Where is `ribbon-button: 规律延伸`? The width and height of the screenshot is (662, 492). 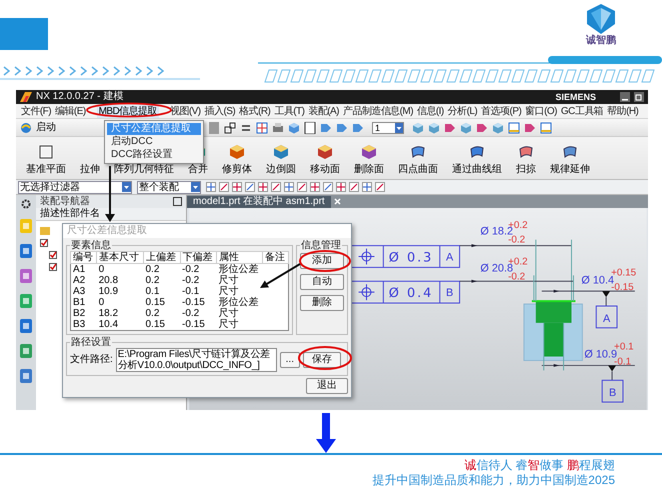
ribbon-button: 规律延伸 is located at coordinates (570, 170).